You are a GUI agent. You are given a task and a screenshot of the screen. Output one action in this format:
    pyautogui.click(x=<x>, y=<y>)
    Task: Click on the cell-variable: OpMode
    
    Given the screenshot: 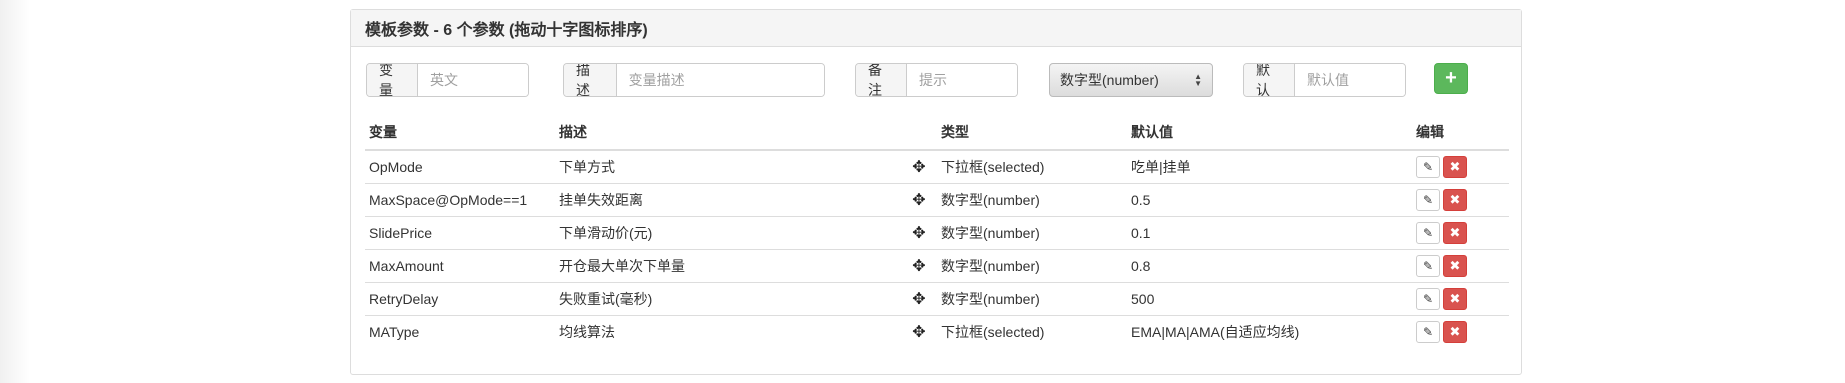 What is the action you would take?
    pyautogui.click(x=460, y=167)
    